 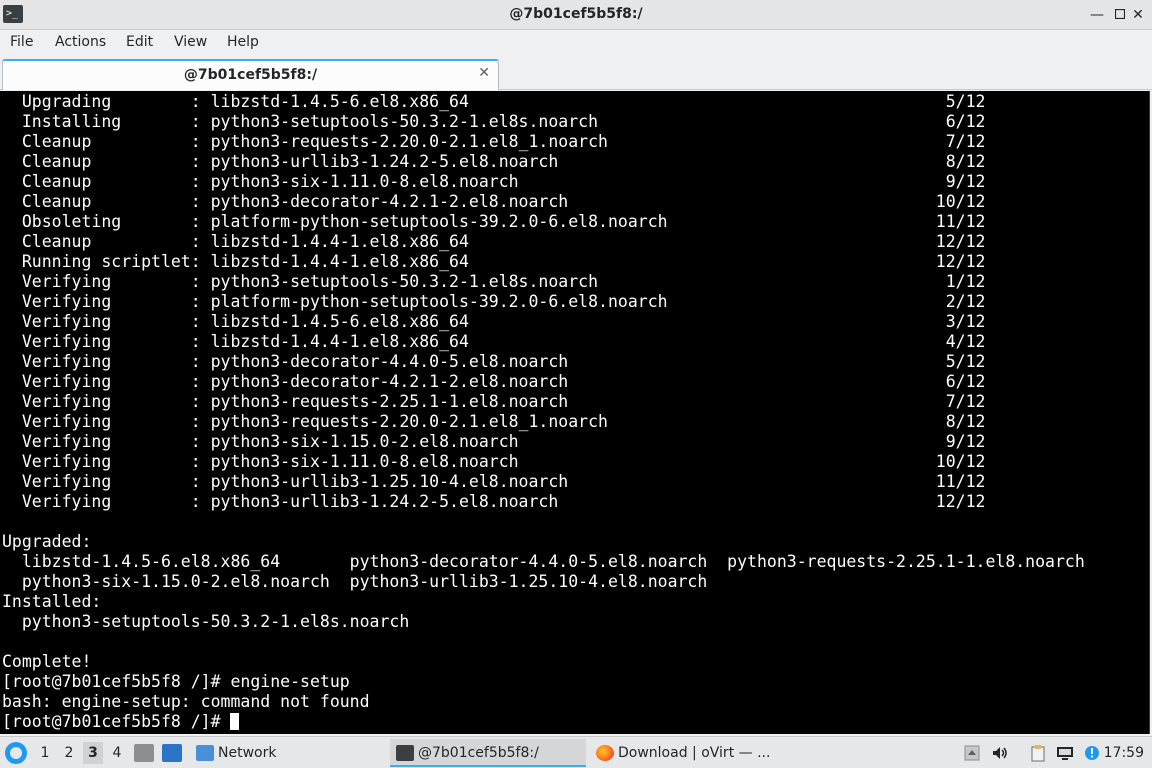 I want to click on start-menu-icon, so click(x=16, y=753).